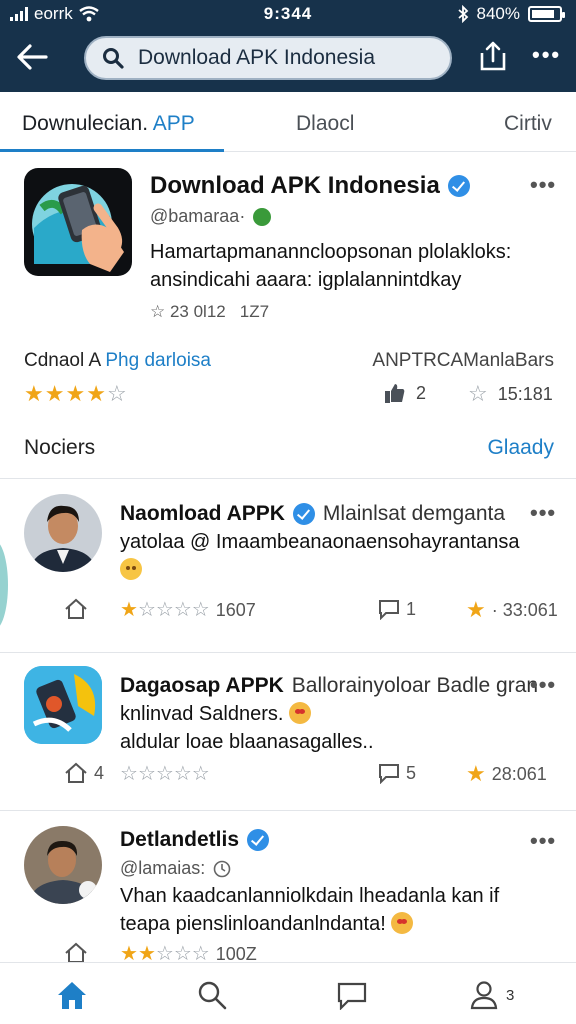 The image size is (576, 1024). What do you see at coordinates (195, 840) in the screenshot?
I see `post-author: Detlandetlis` at bounding box center [195, 840].